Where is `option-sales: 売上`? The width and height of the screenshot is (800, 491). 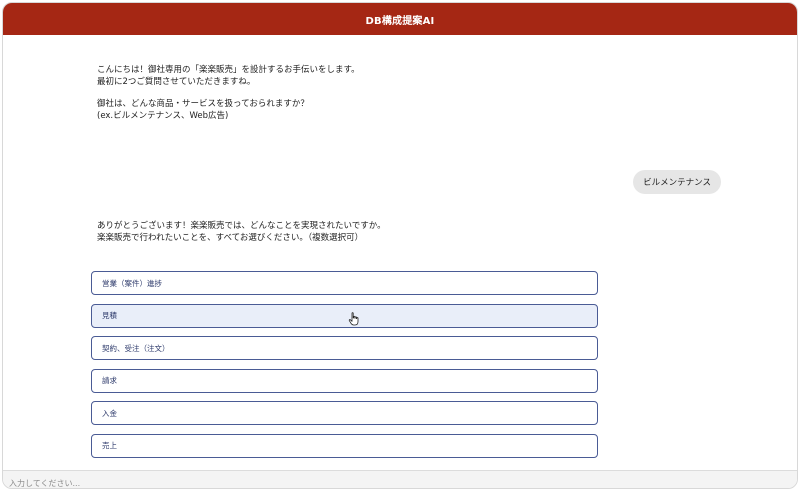
option-sales: 売上 is located at coordinates (344, 445).